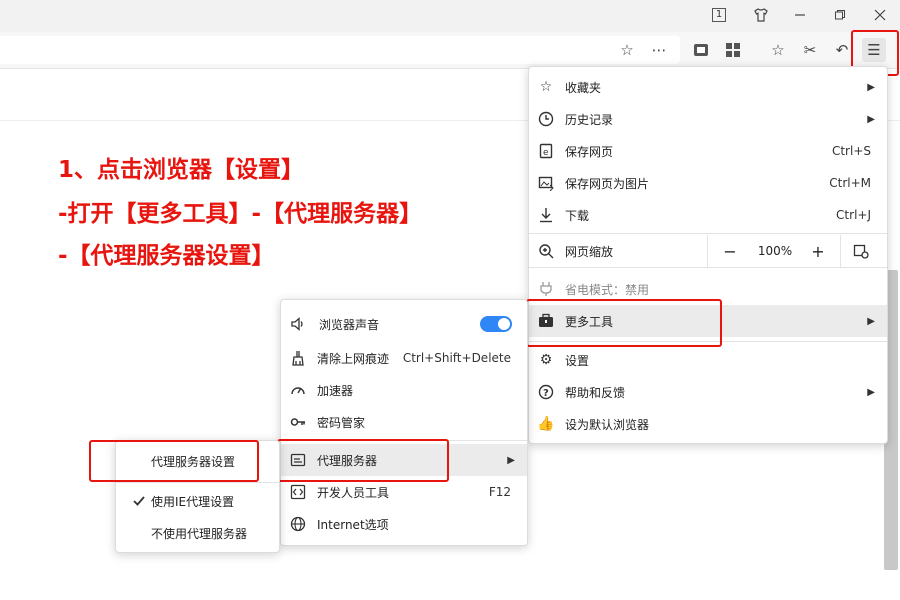  I want to click on tshirt-icon, so click(761, 15).